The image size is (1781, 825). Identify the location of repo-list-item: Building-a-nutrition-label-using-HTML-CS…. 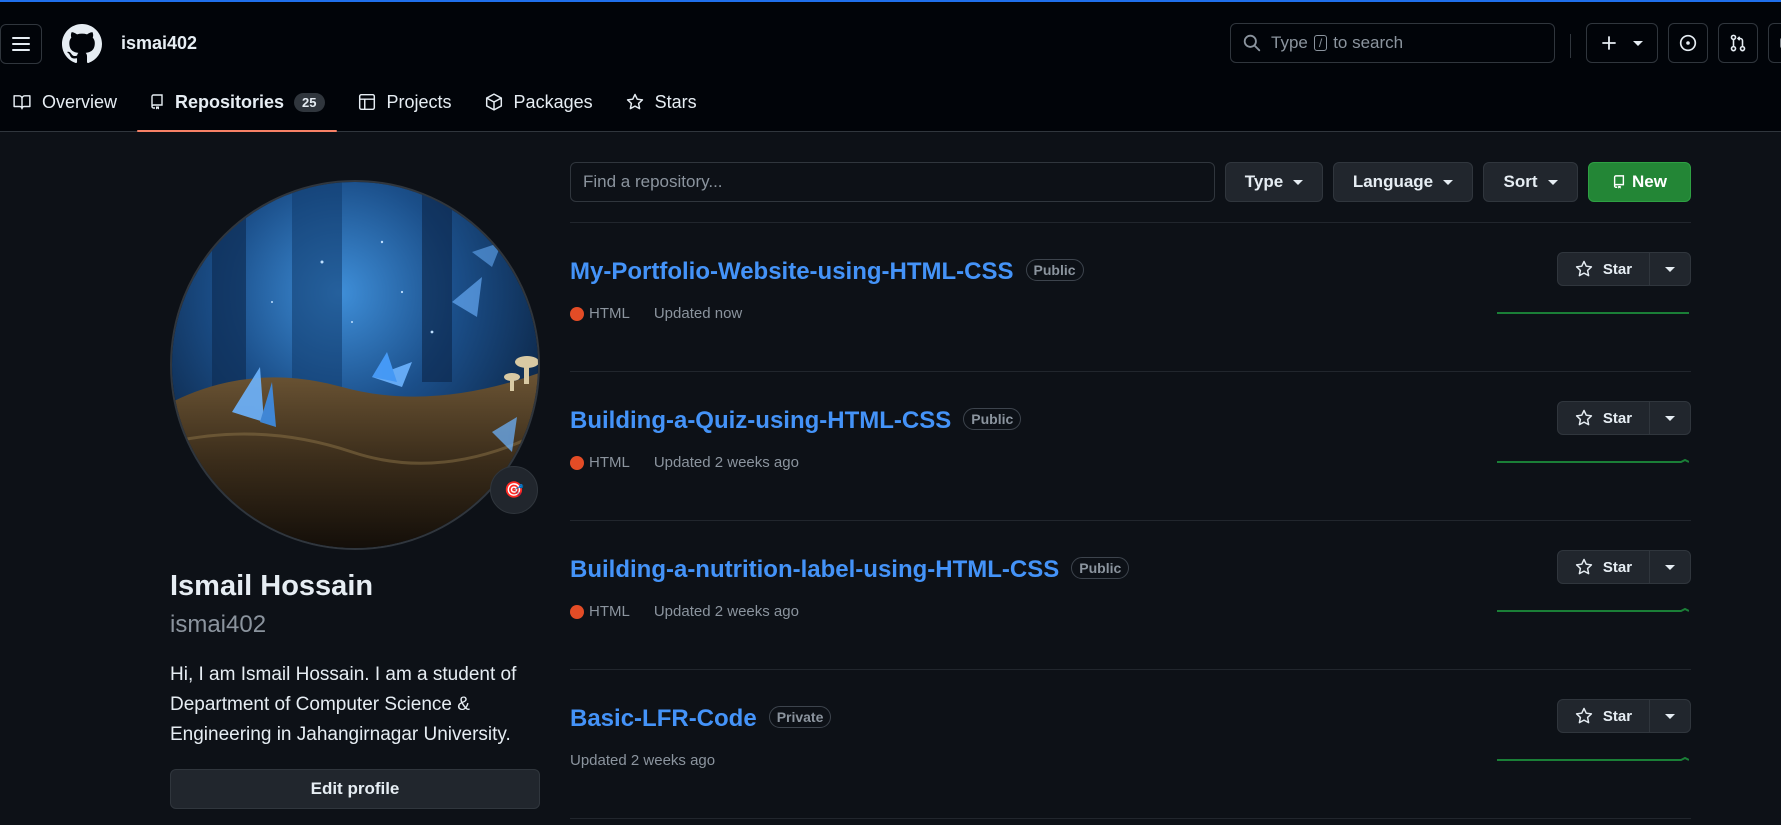
(1130, 595).